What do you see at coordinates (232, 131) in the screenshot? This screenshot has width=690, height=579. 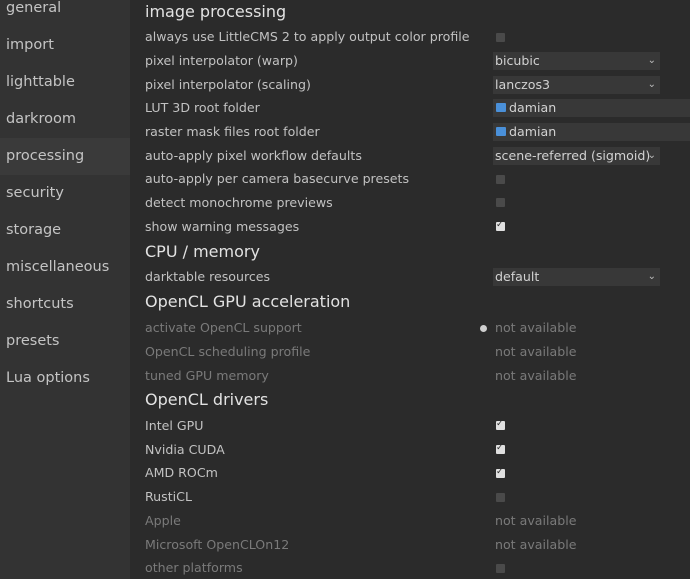 I see `mask-label: raster mask files root folder` at bounding box center [232, 131].